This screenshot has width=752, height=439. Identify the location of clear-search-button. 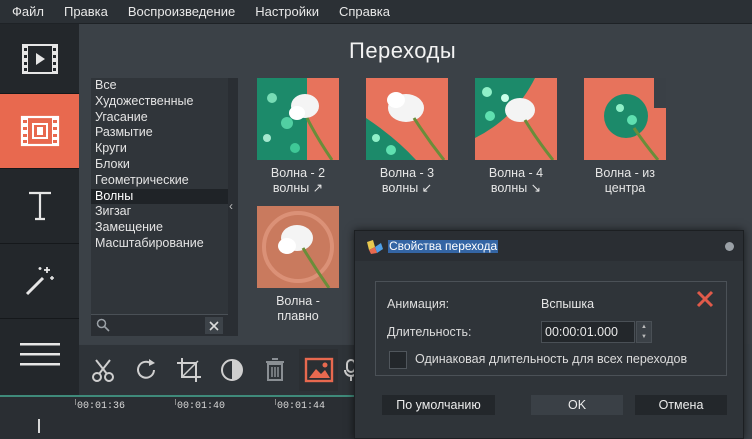
(214, 325).